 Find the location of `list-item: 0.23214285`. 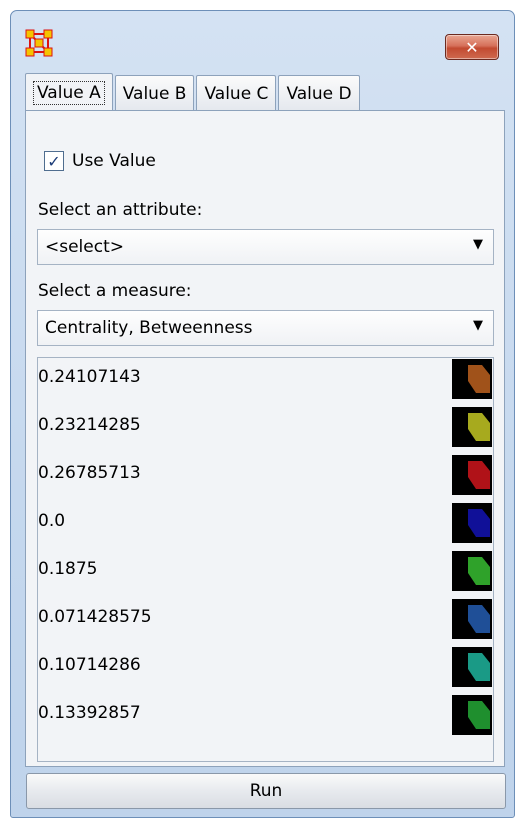

list-item: 0.23214285 is located at coordinates (265, 427).